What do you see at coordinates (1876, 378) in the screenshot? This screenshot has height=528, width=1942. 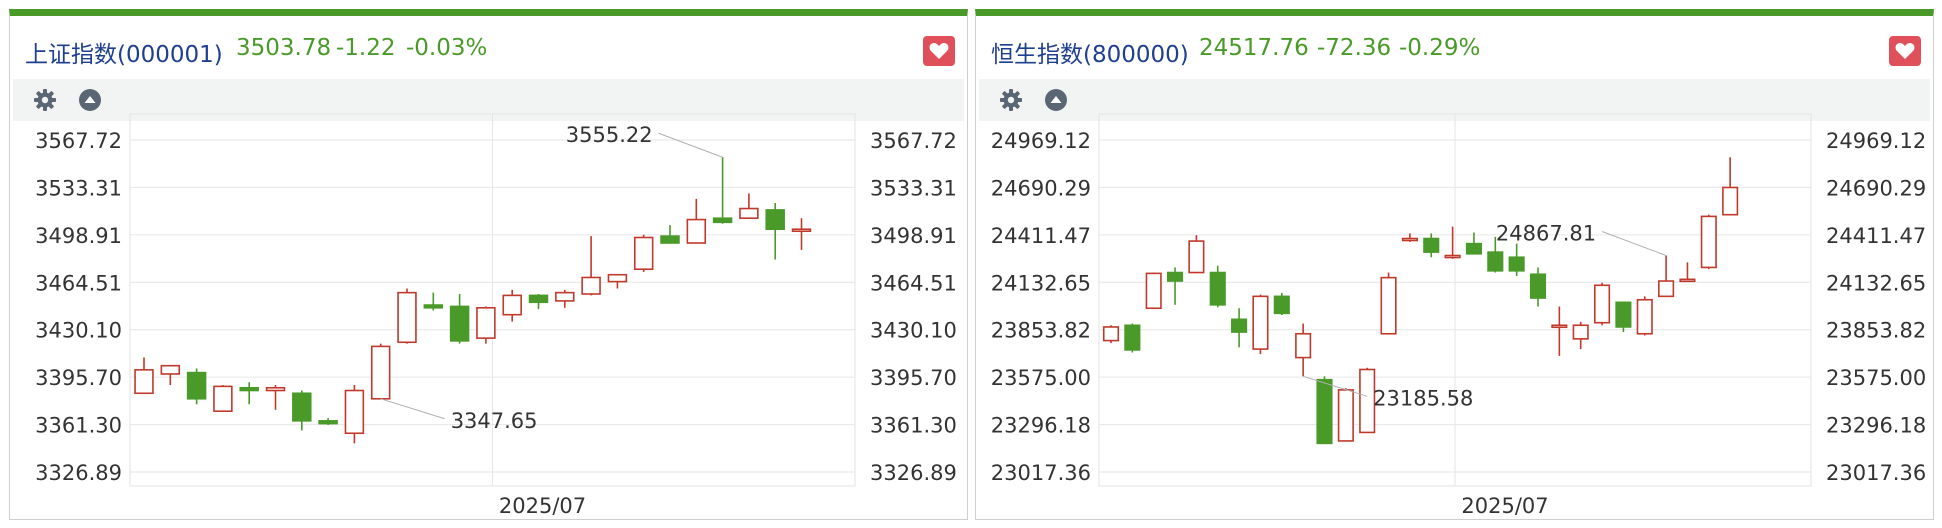 I see `y-tick-label-right: 23575.00` at bounding box center [1876, 378].